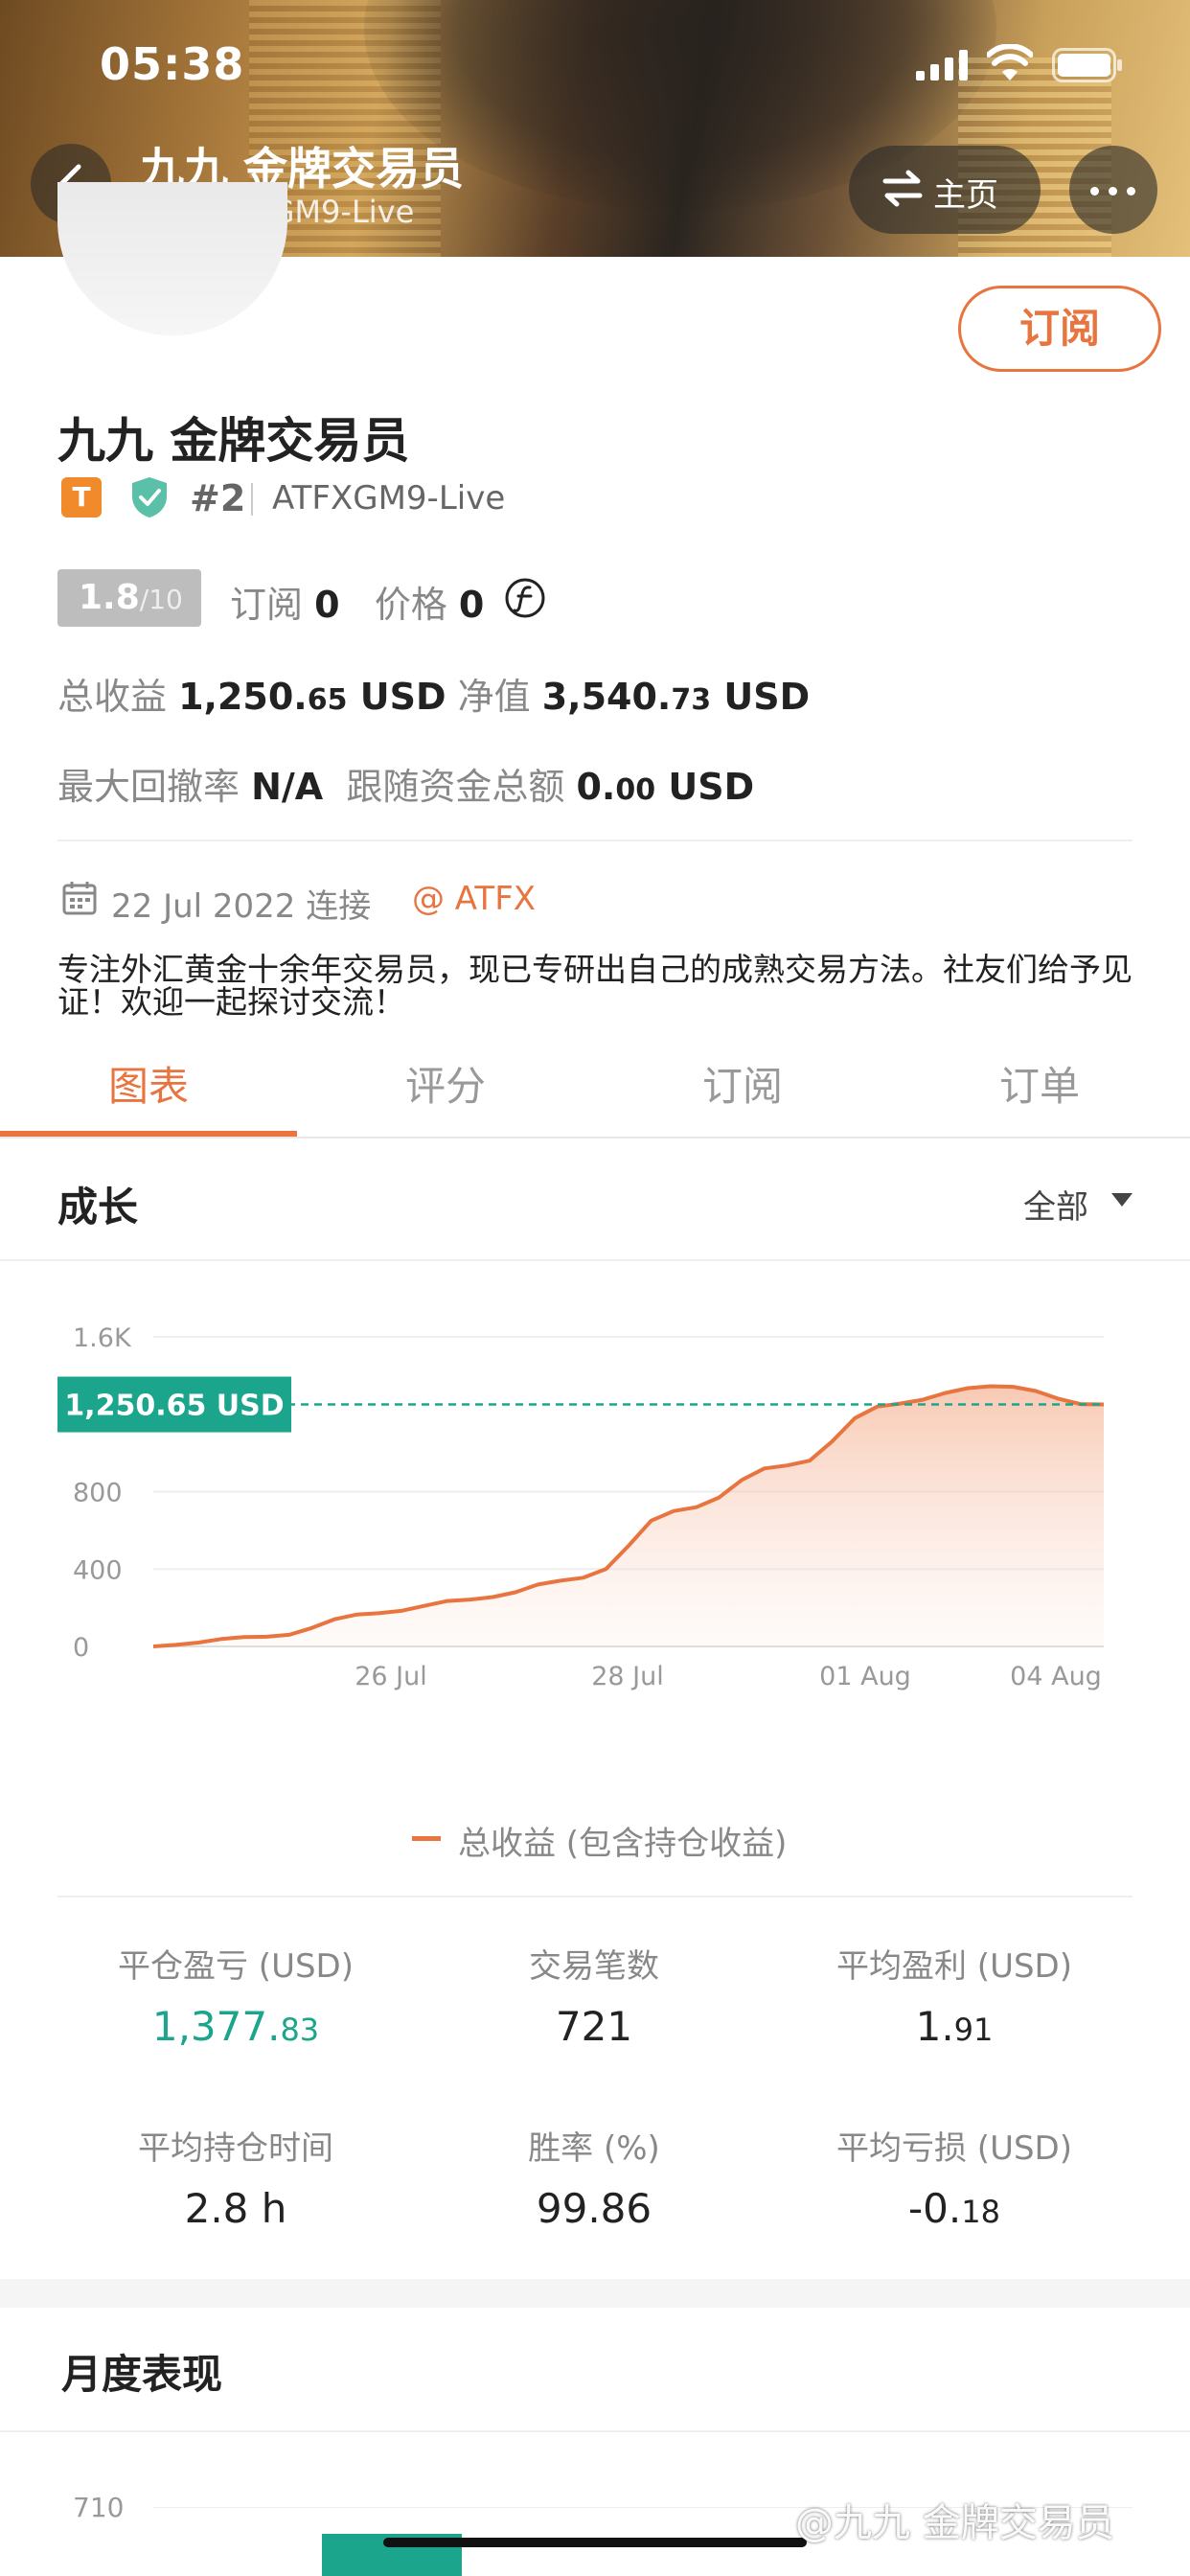 This screenshot has width=1190, height=2576. I want to click on connected-date: 22 Jul 2022 连接, so click(242, 906).